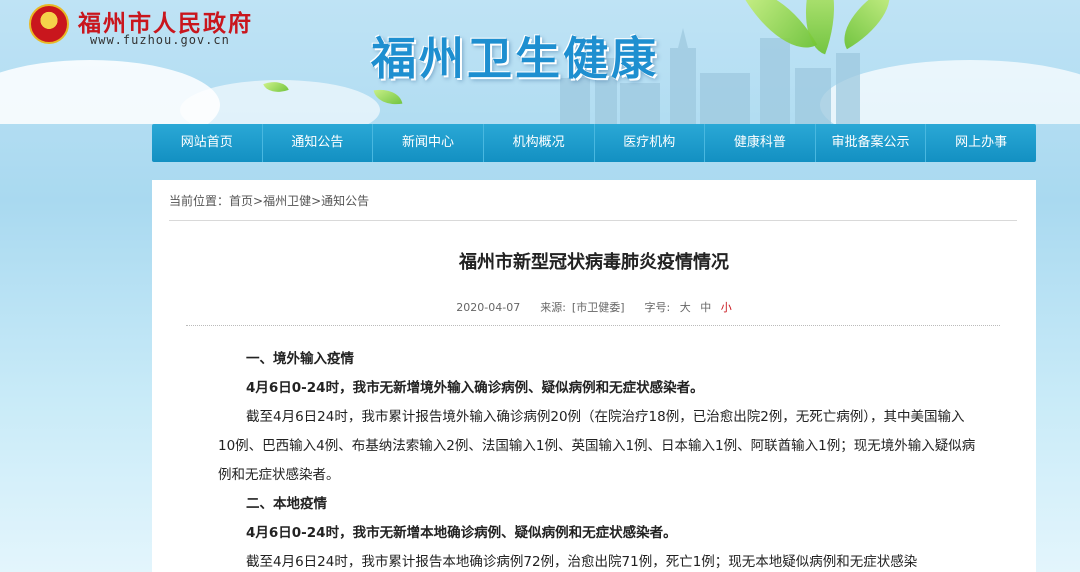 This screenshot has height=572, width=1080. What do you see at coordinates (981, 143) in the screenshot?
I see `nav-item-online-services: 网上办事` at bounding box center [981, 143].